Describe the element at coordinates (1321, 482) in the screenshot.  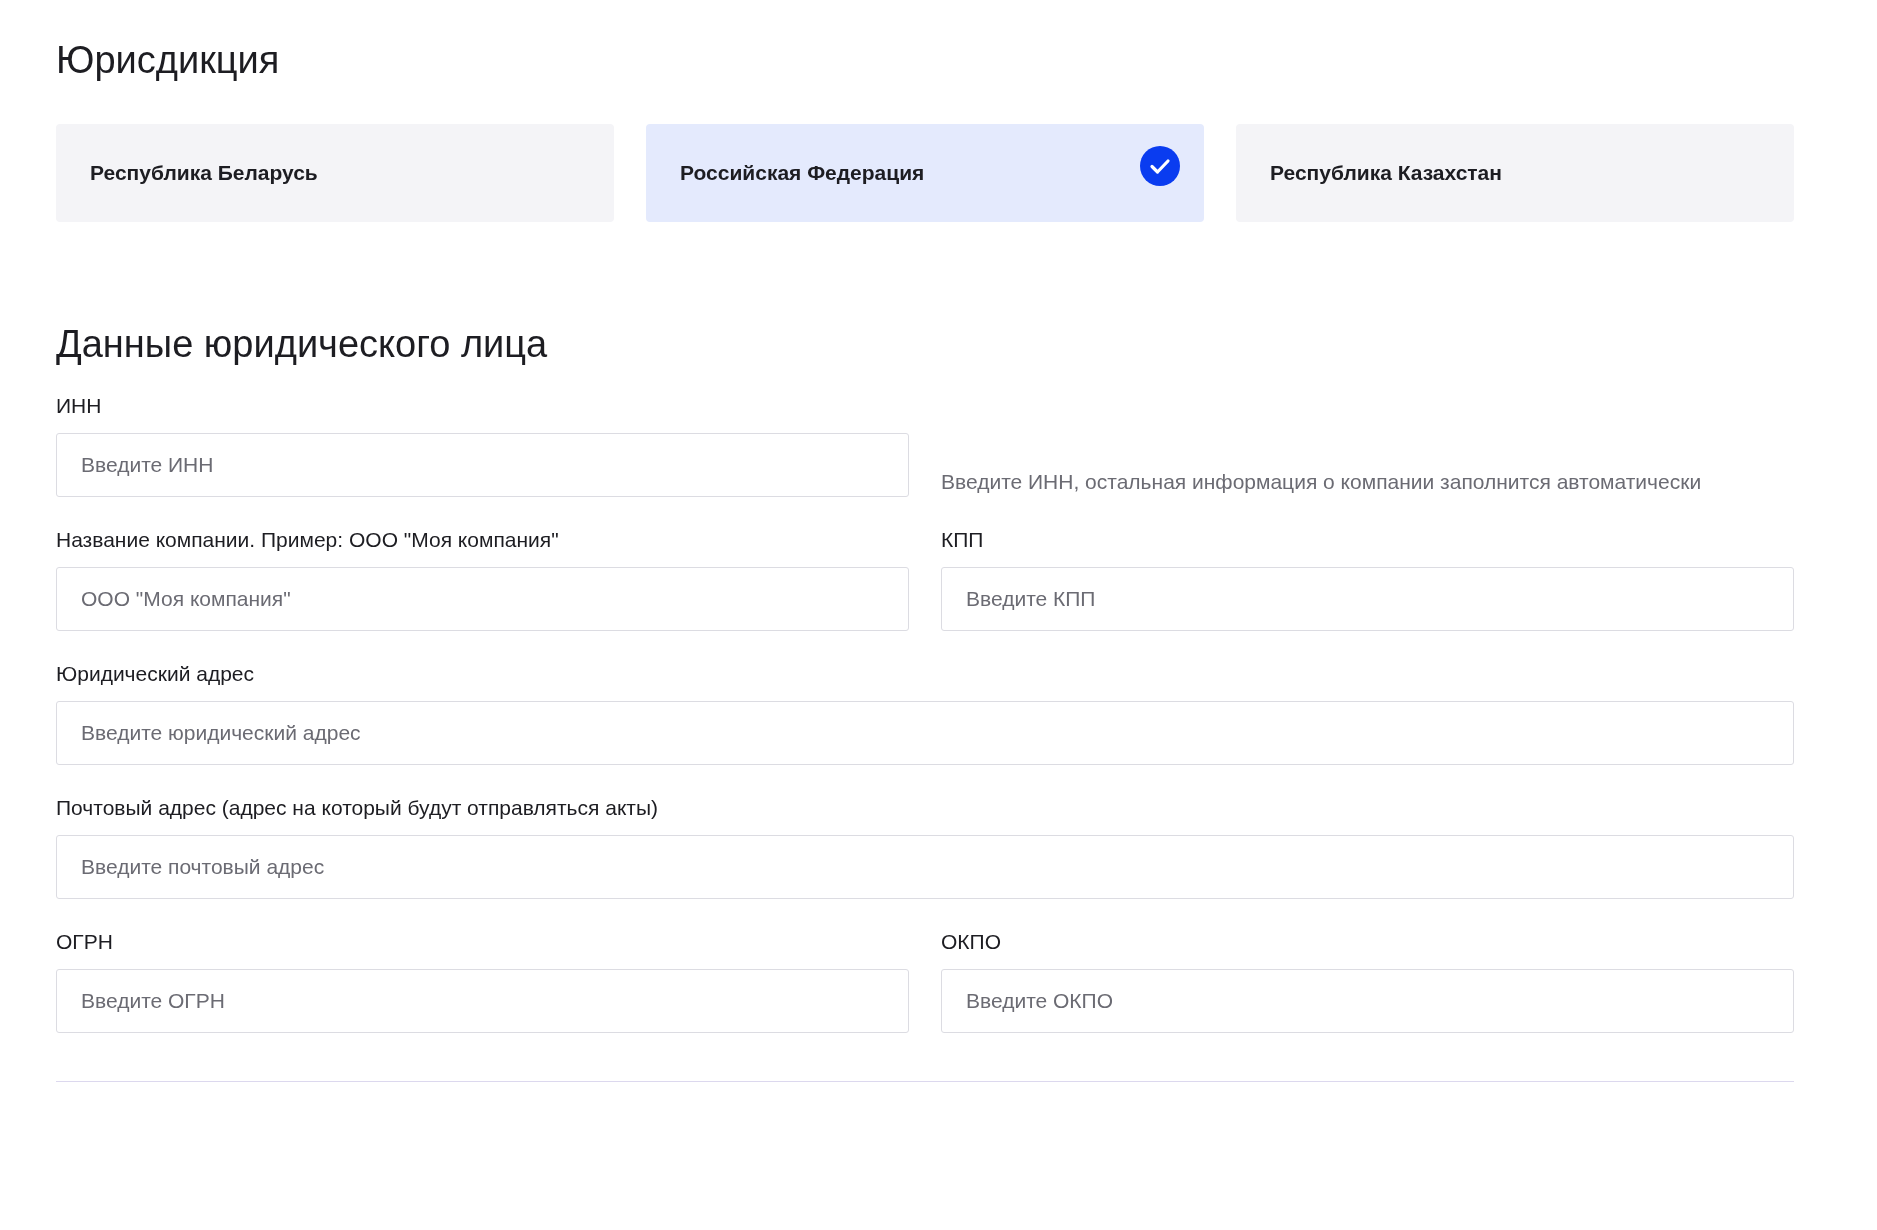
I see `hint-text: Введите ИНН, остальная информация о компании заполнится автоматически` at that location.